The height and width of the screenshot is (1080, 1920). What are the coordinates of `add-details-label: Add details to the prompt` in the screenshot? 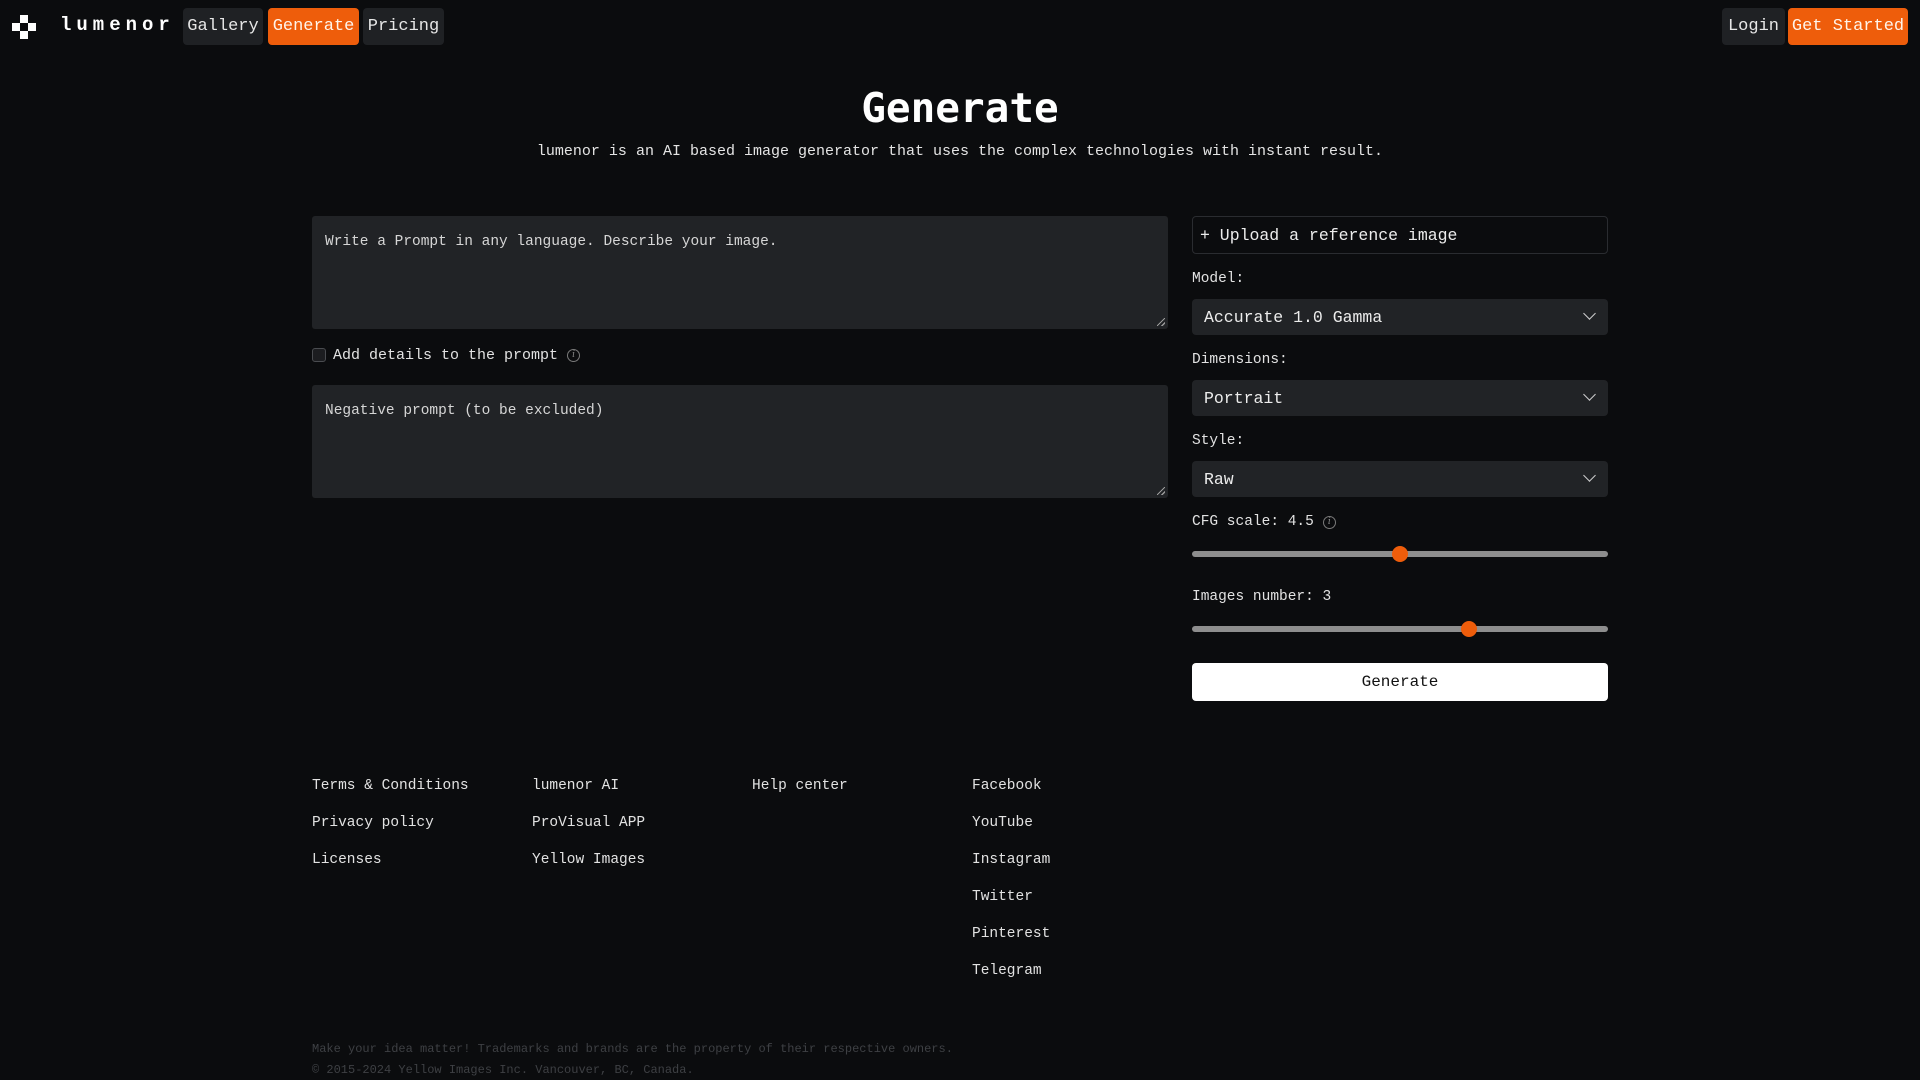 It's located at (445, 355).